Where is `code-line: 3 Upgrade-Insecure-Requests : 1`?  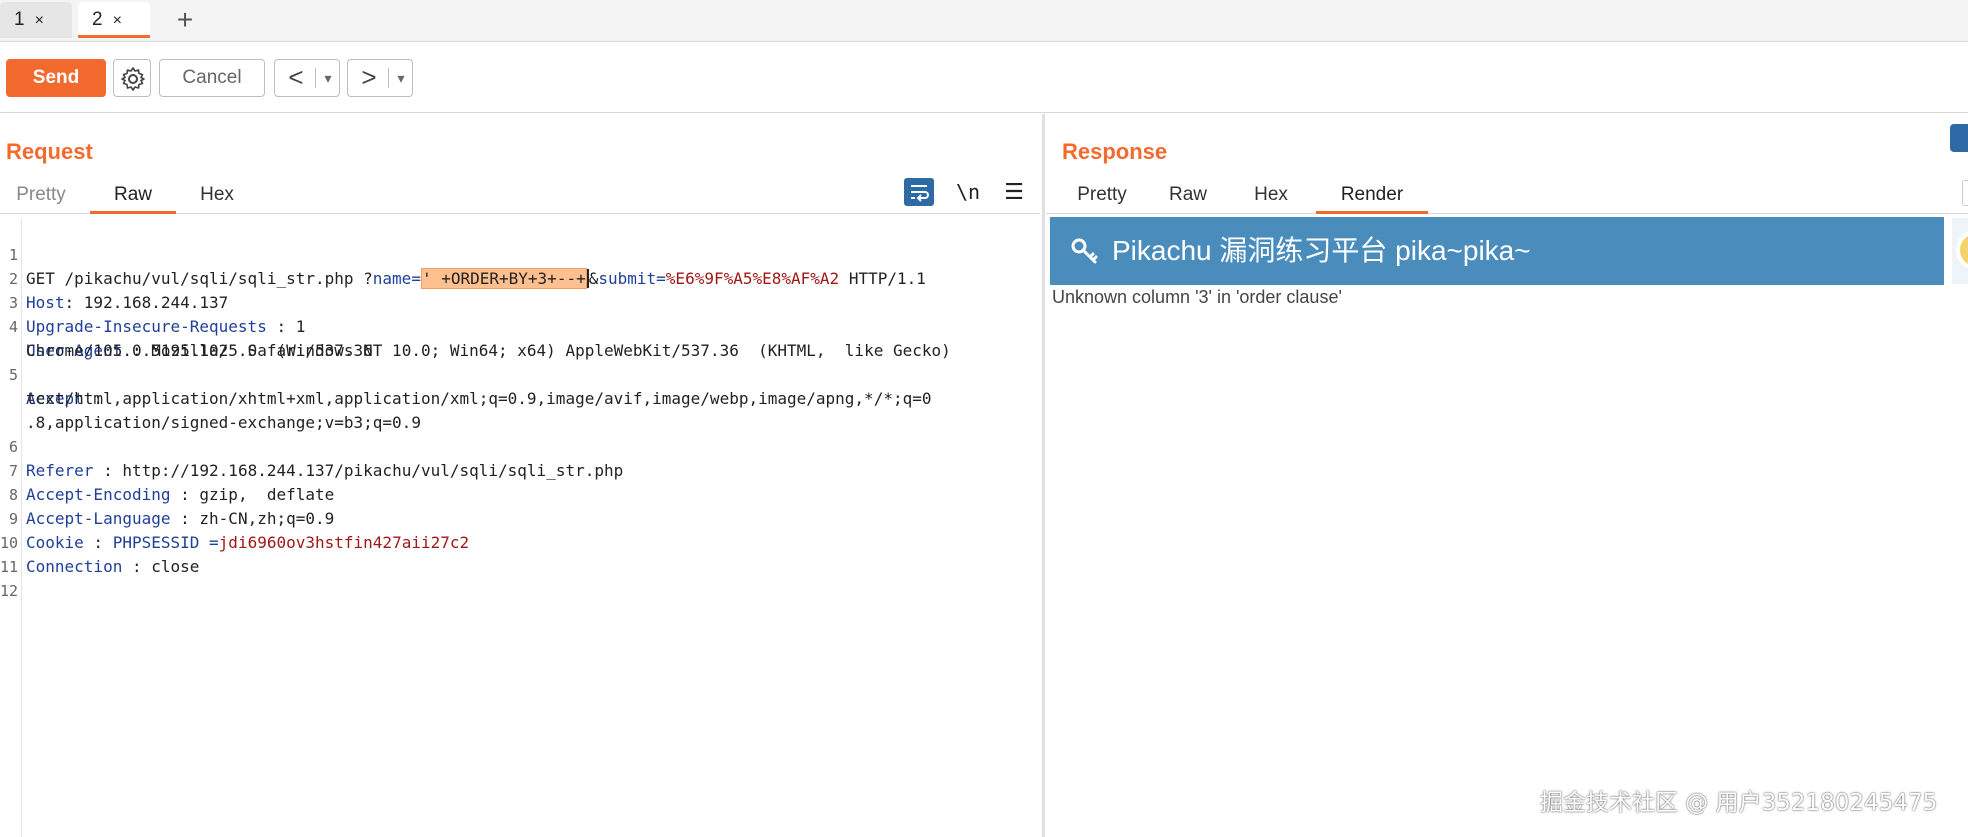
code-line: 3 Upgrade-Insecure-Requests : 1 is located at coordinates (515, 301).